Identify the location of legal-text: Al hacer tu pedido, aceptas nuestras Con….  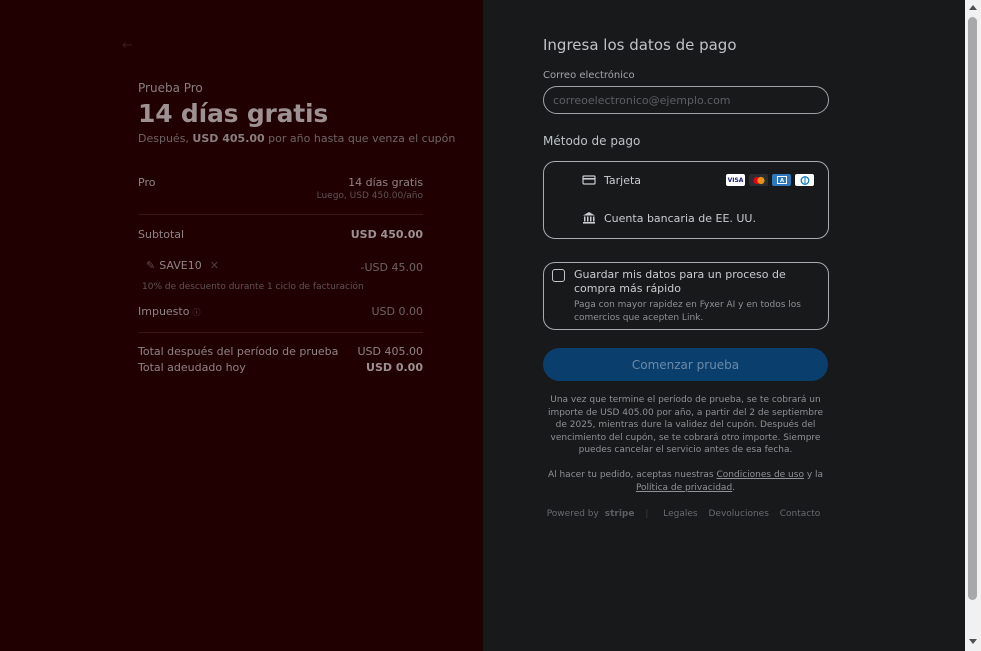
(685, 481).